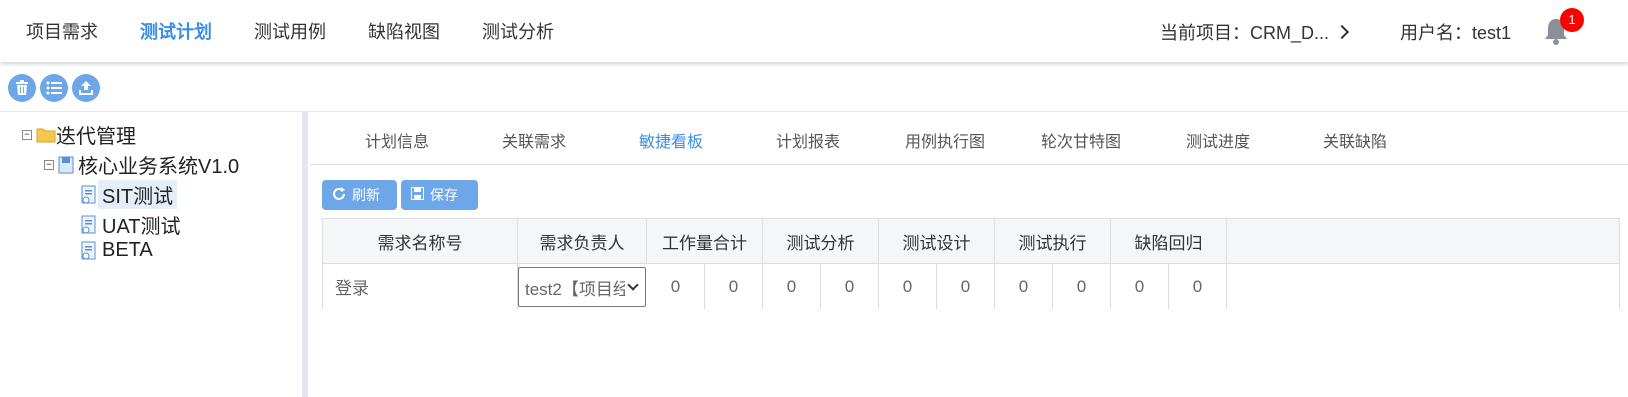  I want to click on trash-icon, so click(22, 87).